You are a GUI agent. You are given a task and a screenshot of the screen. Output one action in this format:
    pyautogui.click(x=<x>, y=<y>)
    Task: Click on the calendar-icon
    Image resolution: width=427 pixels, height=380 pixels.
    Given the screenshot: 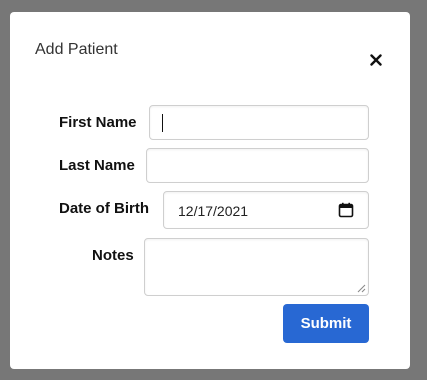 What is the action you would take?
    pyautogui.click(x=346, y=210)
    